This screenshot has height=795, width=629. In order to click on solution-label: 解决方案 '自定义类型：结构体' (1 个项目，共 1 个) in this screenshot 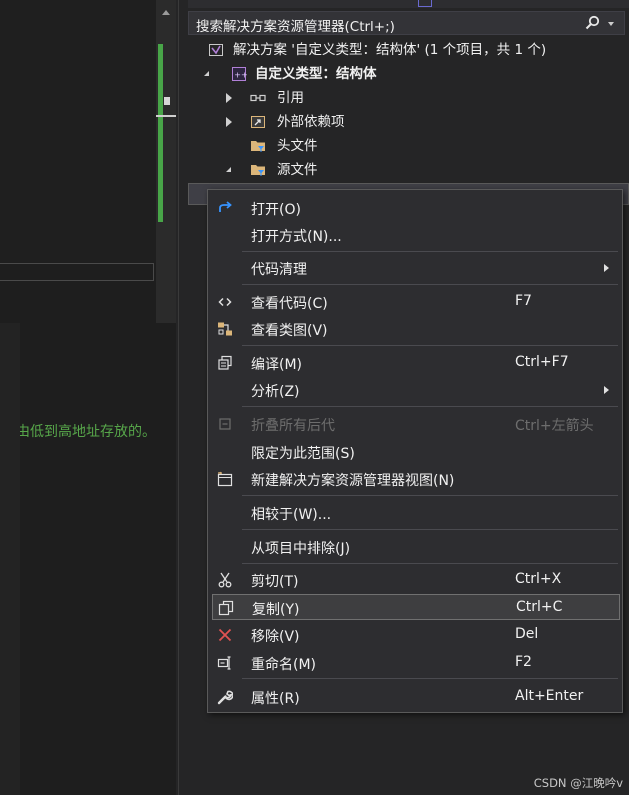, I will do `click(390, 50)`.